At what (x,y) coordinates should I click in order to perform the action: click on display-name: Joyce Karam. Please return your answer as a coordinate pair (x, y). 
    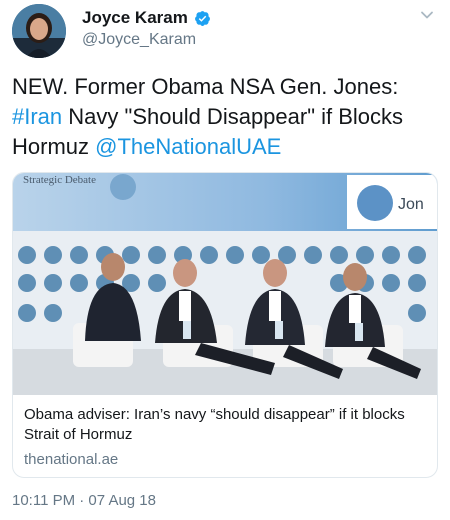
    Looking at the image, I should click on (135, 18).